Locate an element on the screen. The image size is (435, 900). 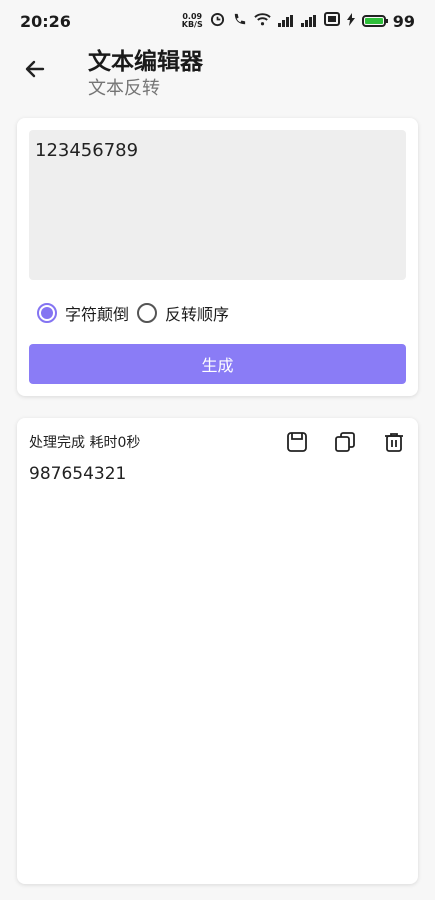
net-speed: 0.09 KB/S is located at coordinates (192, 20).